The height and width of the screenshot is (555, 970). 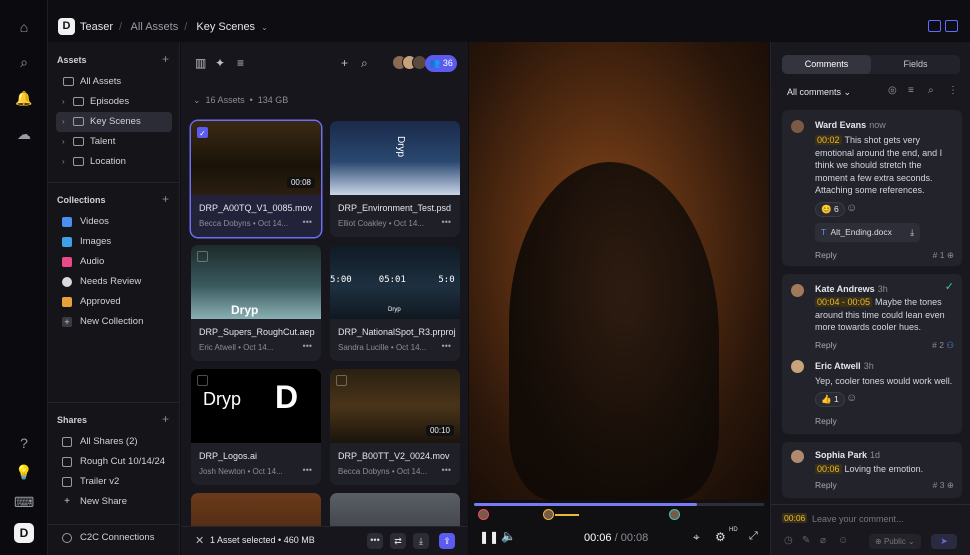 I want to click on upload-cloud-icon: ☁, so click(x=24, y=134).